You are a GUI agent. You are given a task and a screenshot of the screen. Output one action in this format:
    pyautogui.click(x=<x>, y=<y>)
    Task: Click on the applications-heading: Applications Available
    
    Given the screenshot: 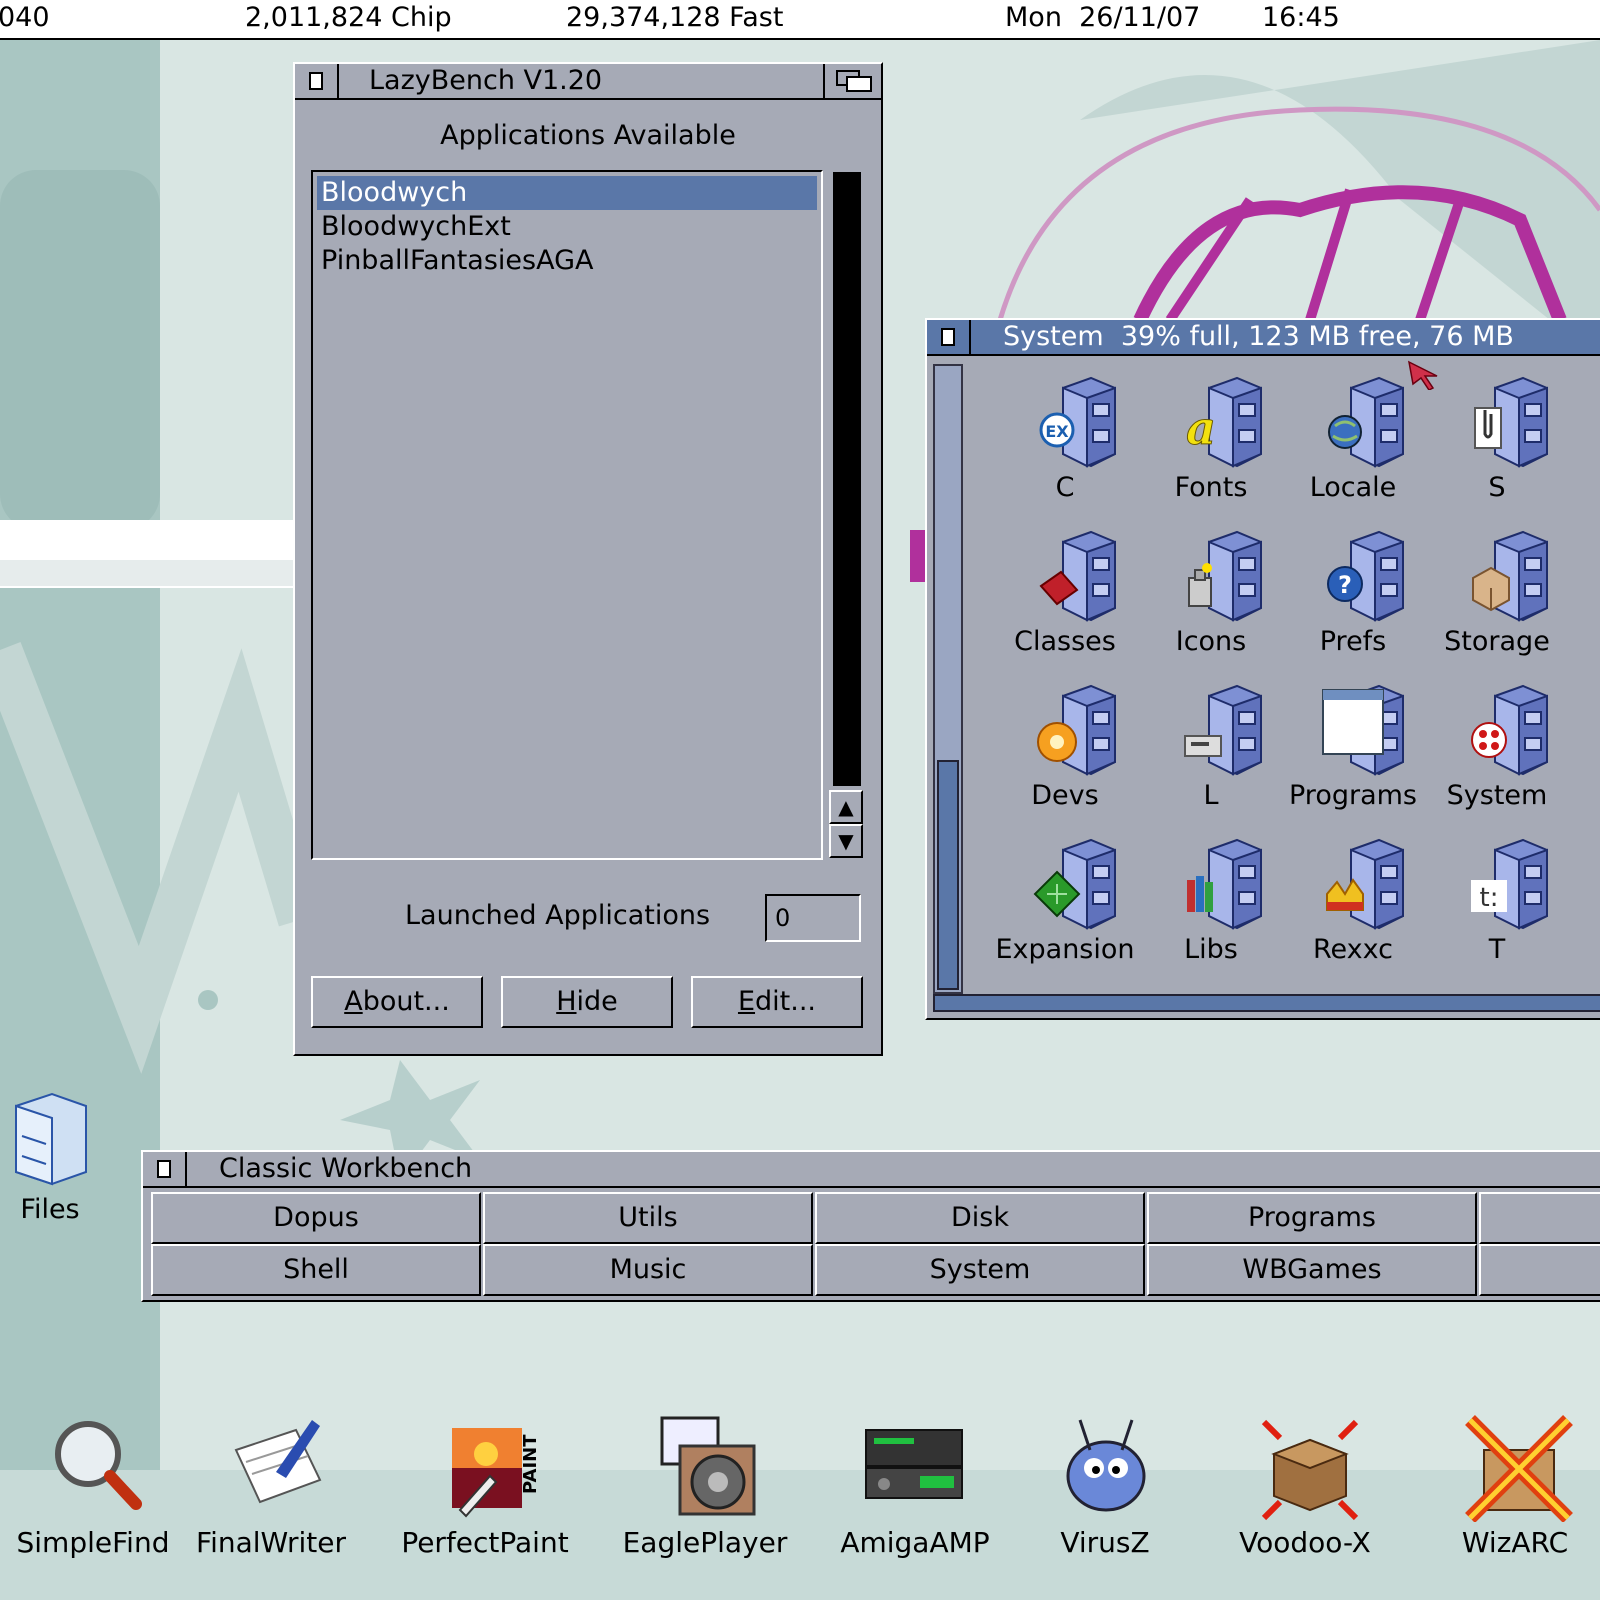 What is the action you would take?
    pyautogui.click(x=588, y=135)
    